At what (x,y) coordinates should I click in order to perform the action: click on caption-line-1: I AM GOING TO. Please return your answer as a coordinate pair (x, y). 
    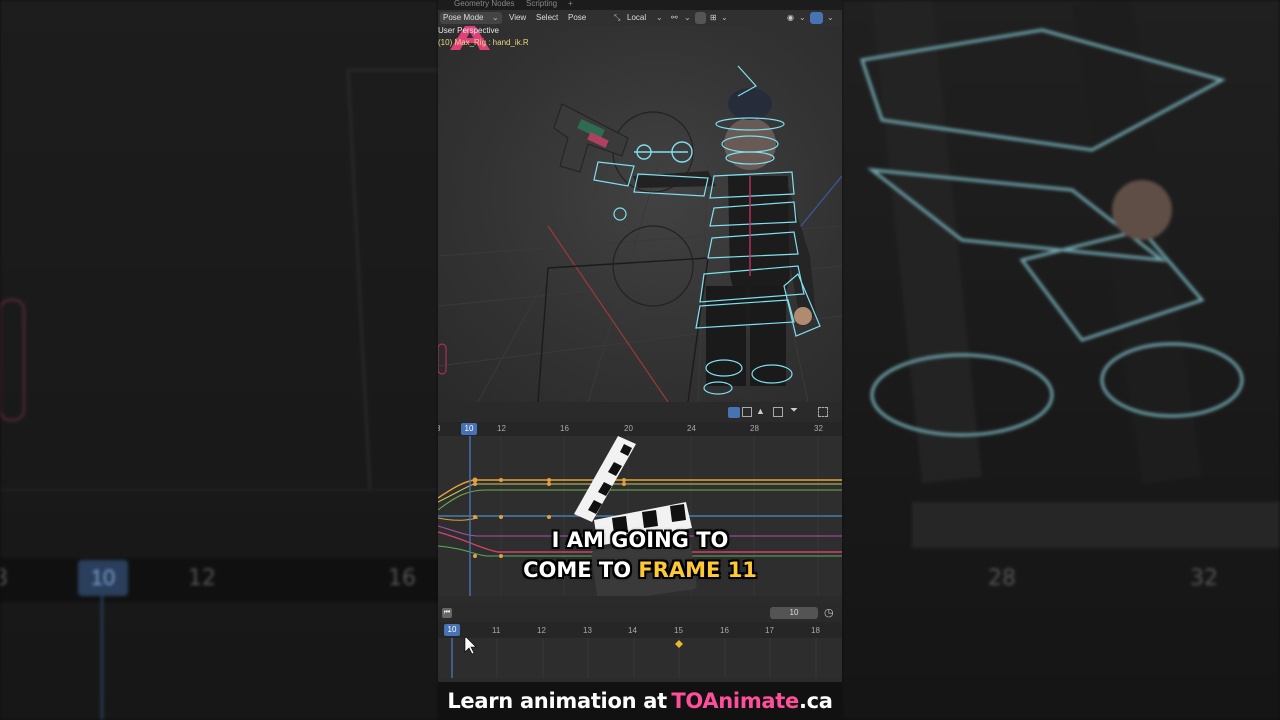
    Looking at the image, I should click on (640, 540).